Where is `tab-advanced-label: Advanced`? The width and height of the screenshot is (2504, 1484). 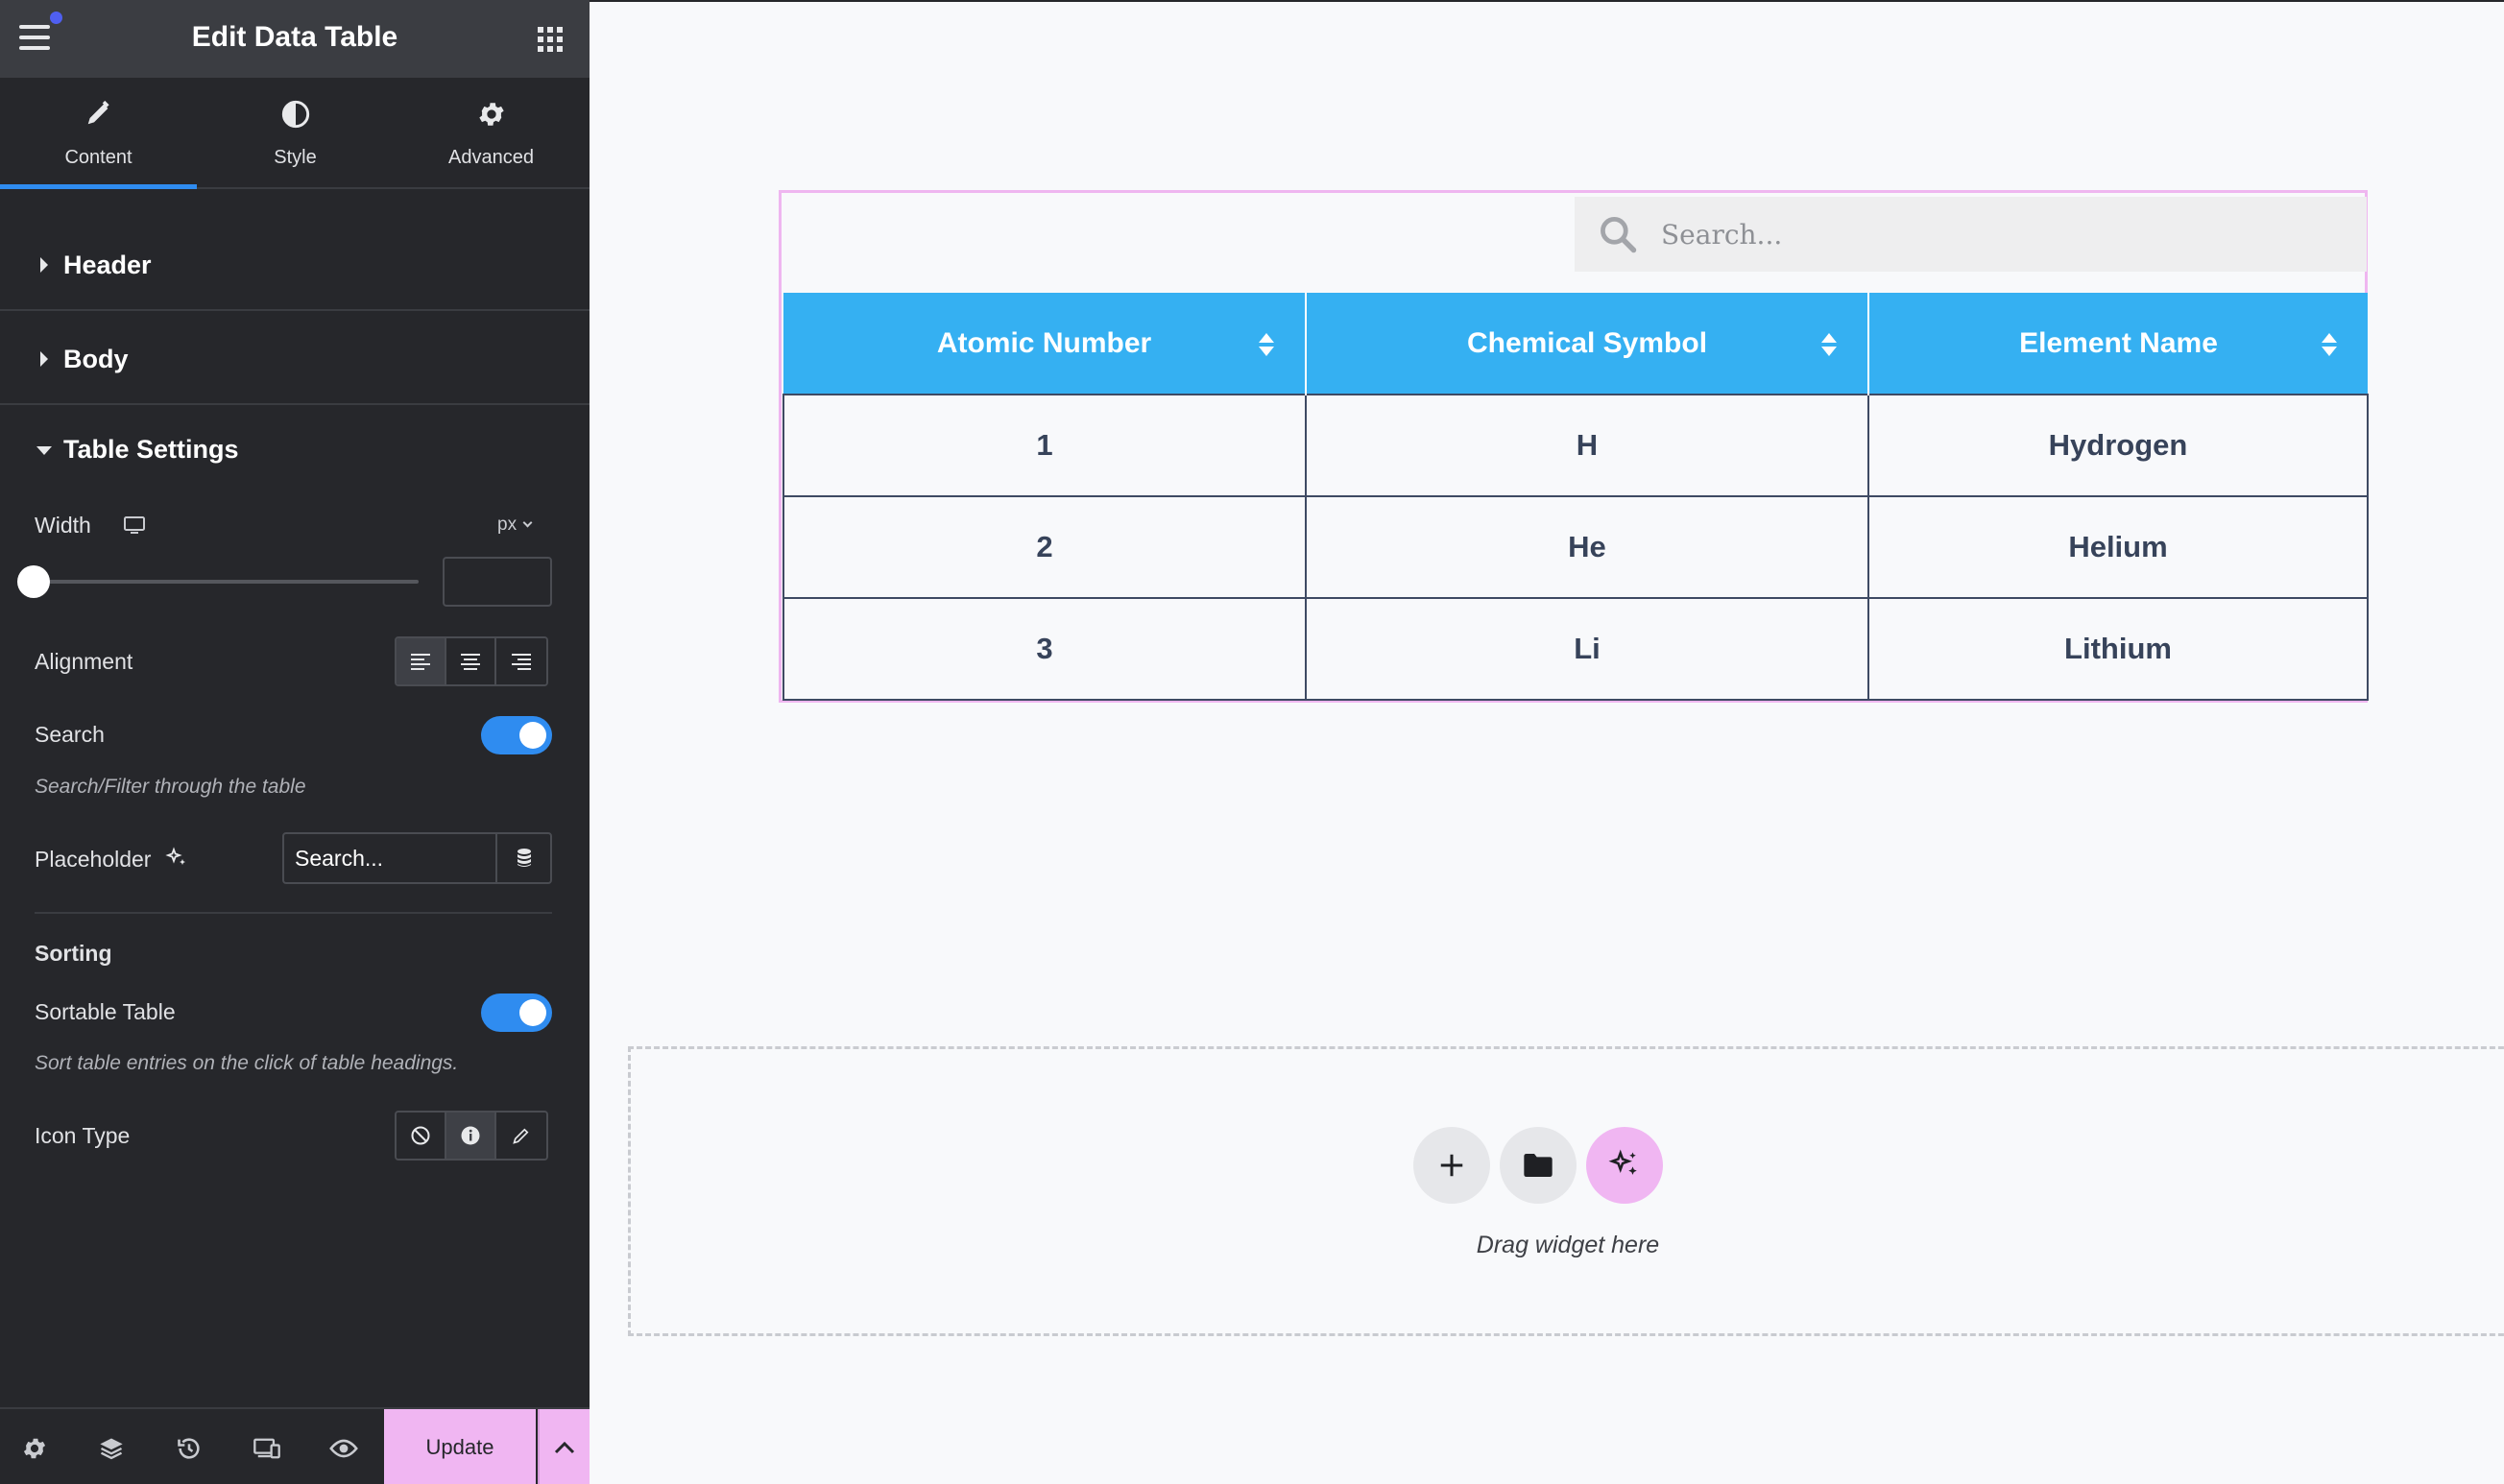 tab-advanced-label: Advanced is located at coordinates (491, 157).